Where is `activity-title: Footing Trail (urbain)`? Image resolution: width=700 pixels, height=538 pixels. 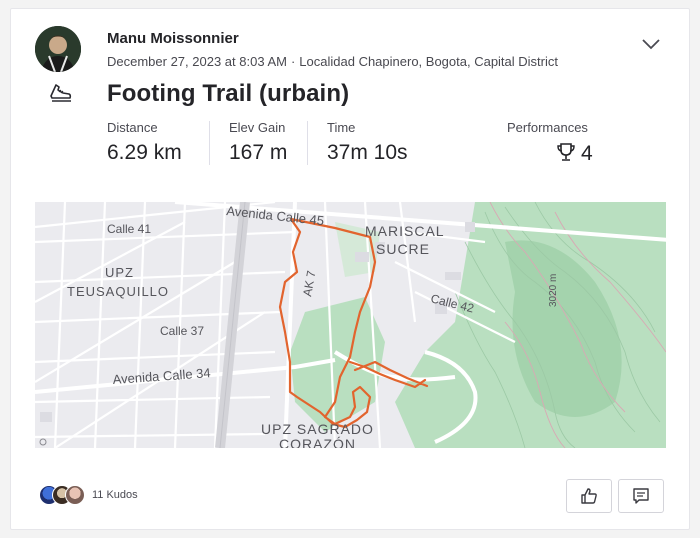
activity-title: Footing Trail (urbain) is located at coordinates (228, 94).